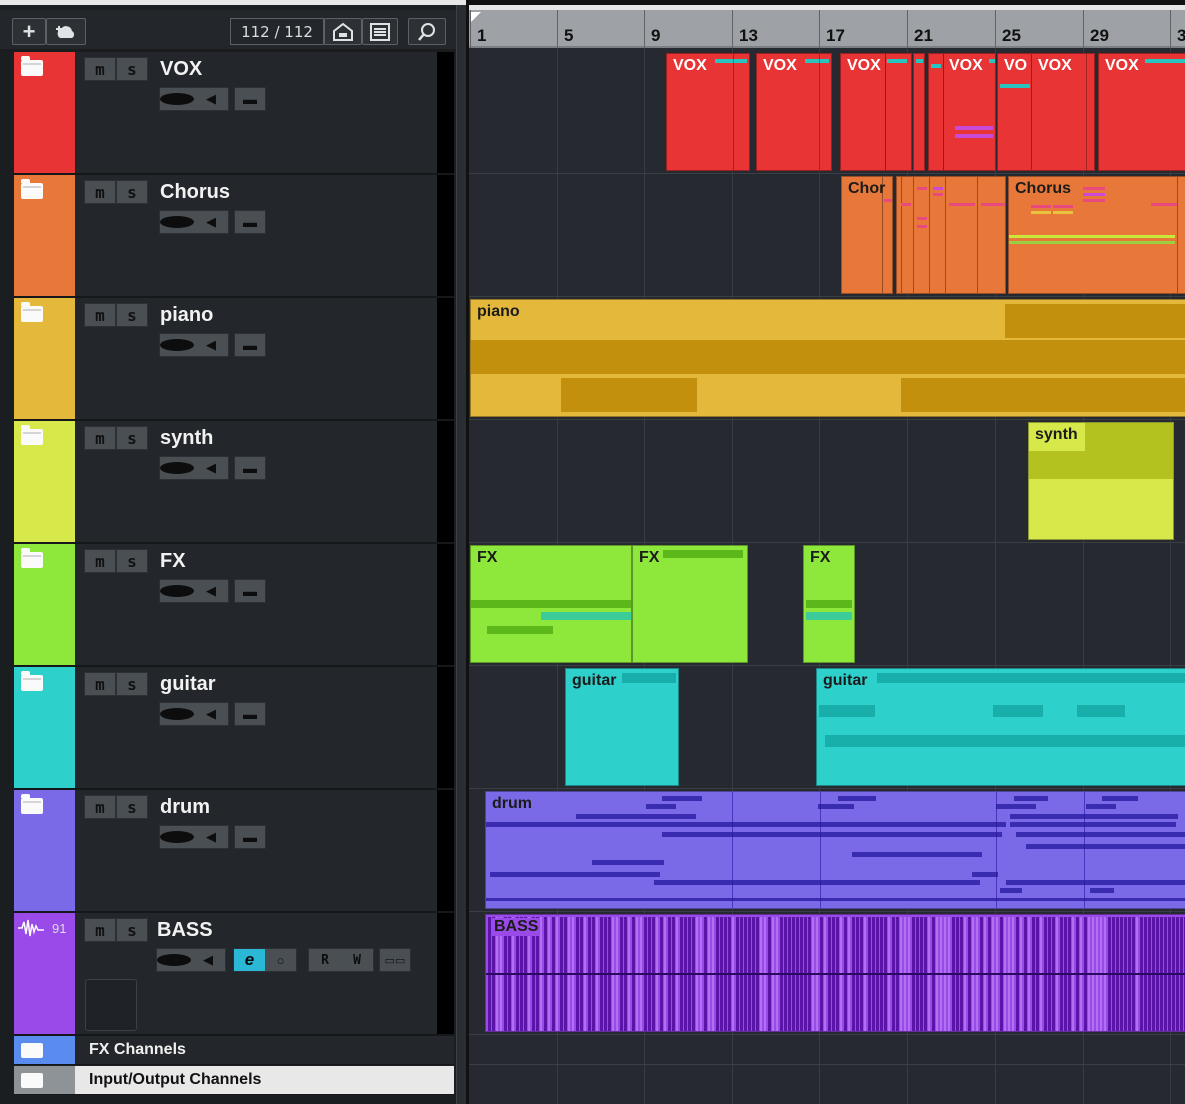 The width and height of the screenshot is (1185, 1104). I want to click on synth-clip: synth, so click(1101, 481).